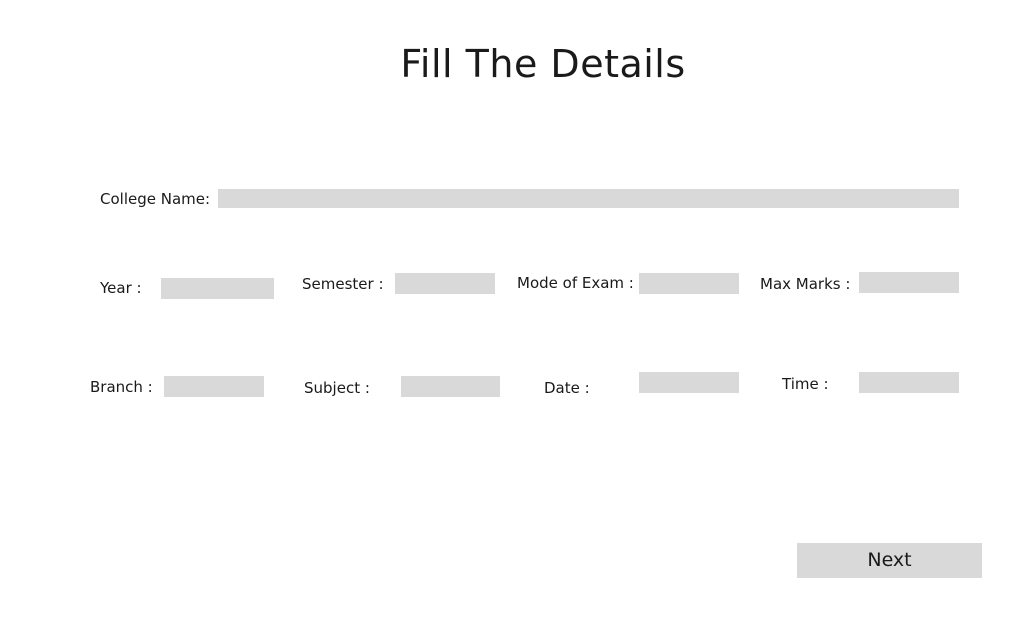 The height and width of the screenshot is (620, 1024). I want to click on branch-label: Branch :, so click(121, 387).